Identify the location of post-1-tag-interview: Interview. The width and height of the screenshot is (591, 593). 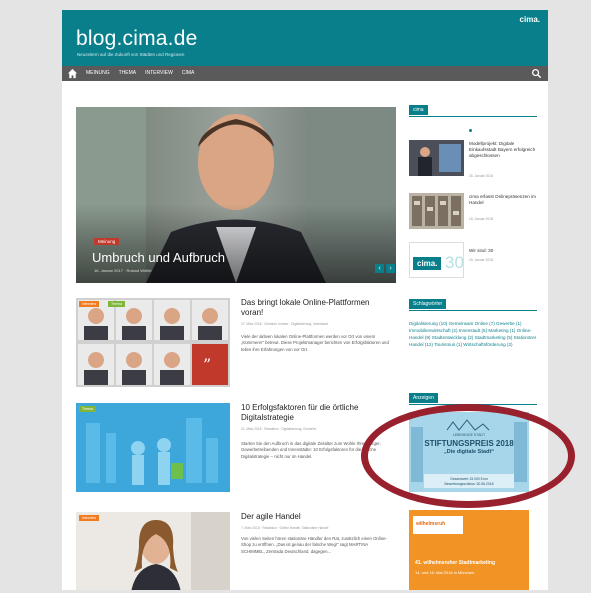
(89, 304).